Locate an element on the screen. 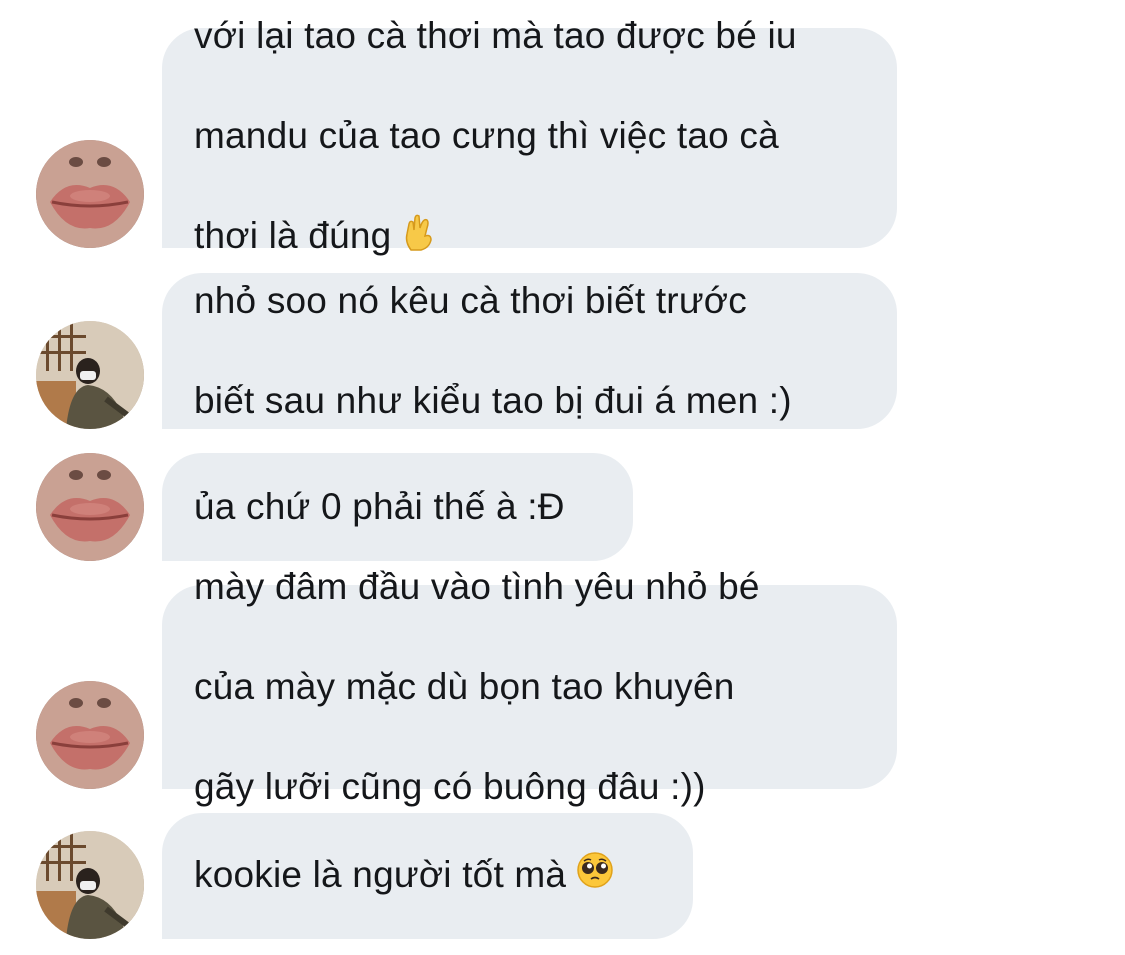  message-line: kookie là người tốt mà is located at coordinates (404, 876).